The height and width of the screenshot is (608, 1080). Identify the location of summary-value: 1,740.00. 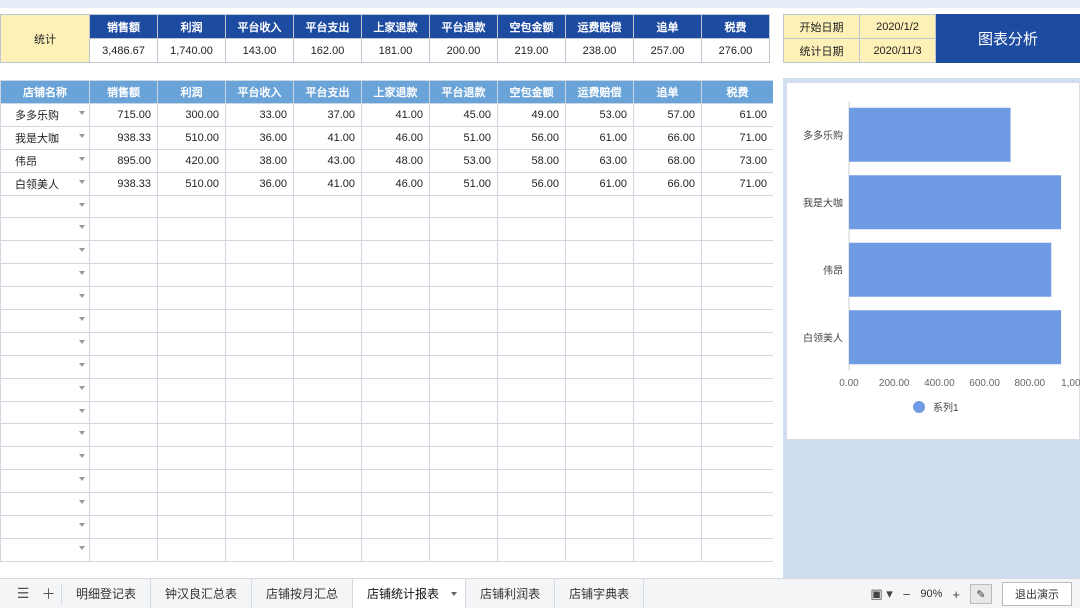
(191, 50).